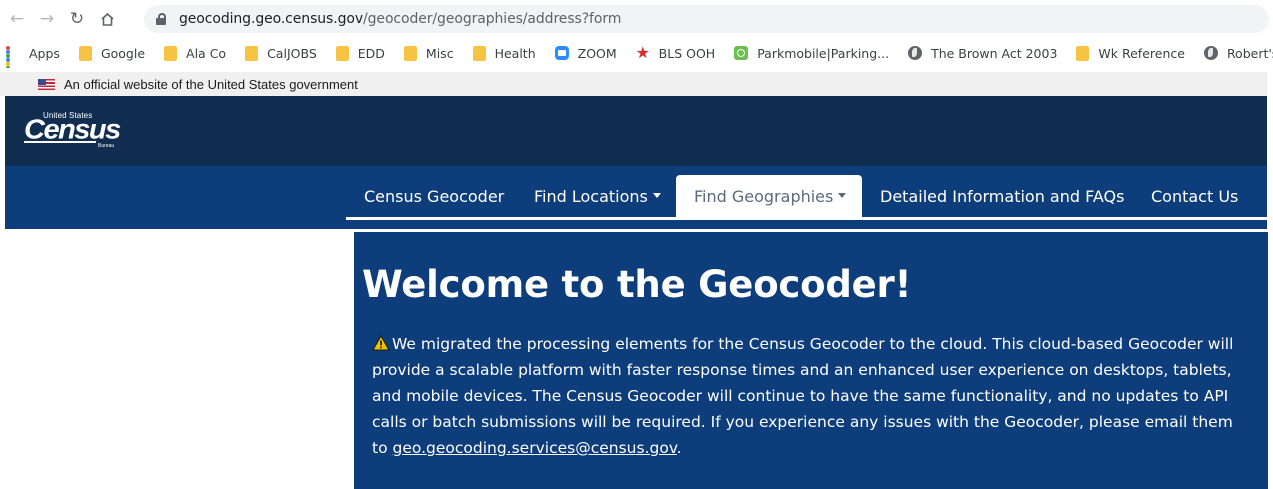 The height and width of the screenshot is (489, 1273). I want to click on nav-detailed-information-faqs: Detailed Information and FAQs, so click(1002, 196).